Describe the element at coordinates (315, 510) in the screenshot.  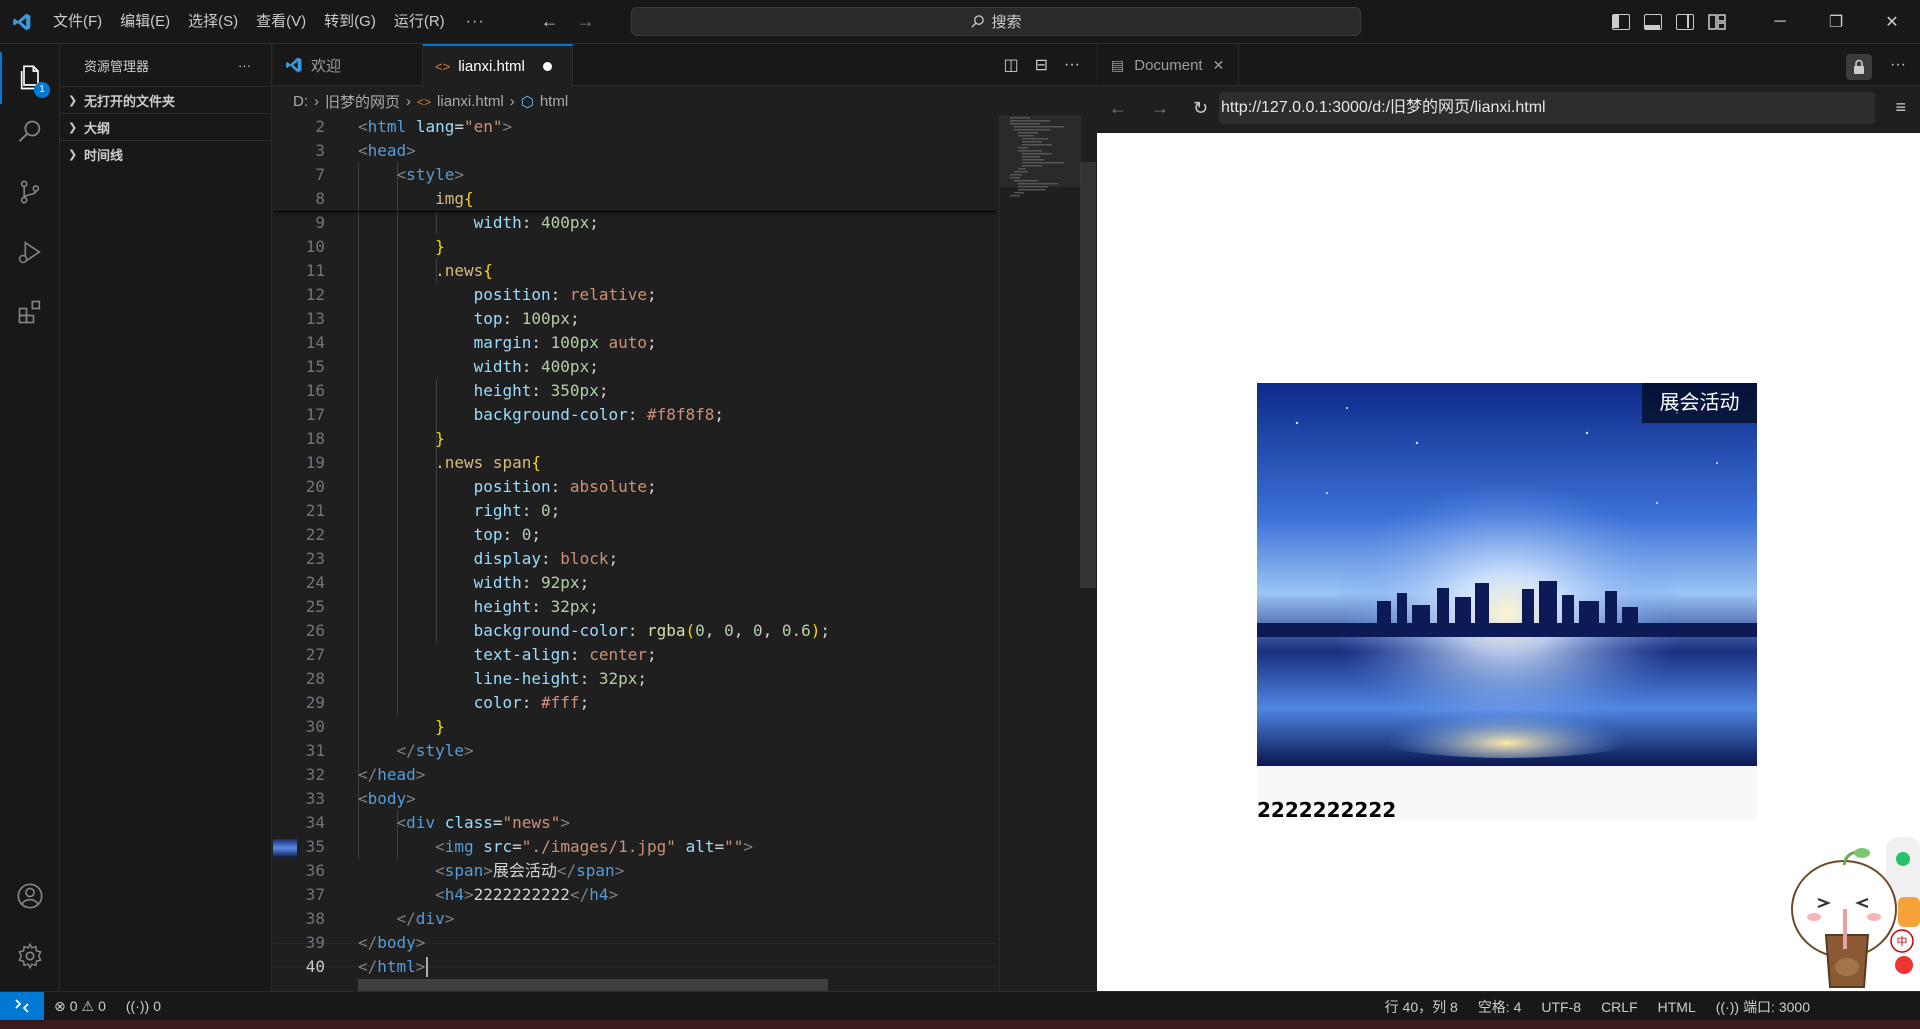
I see `line-number: 21` at that location.